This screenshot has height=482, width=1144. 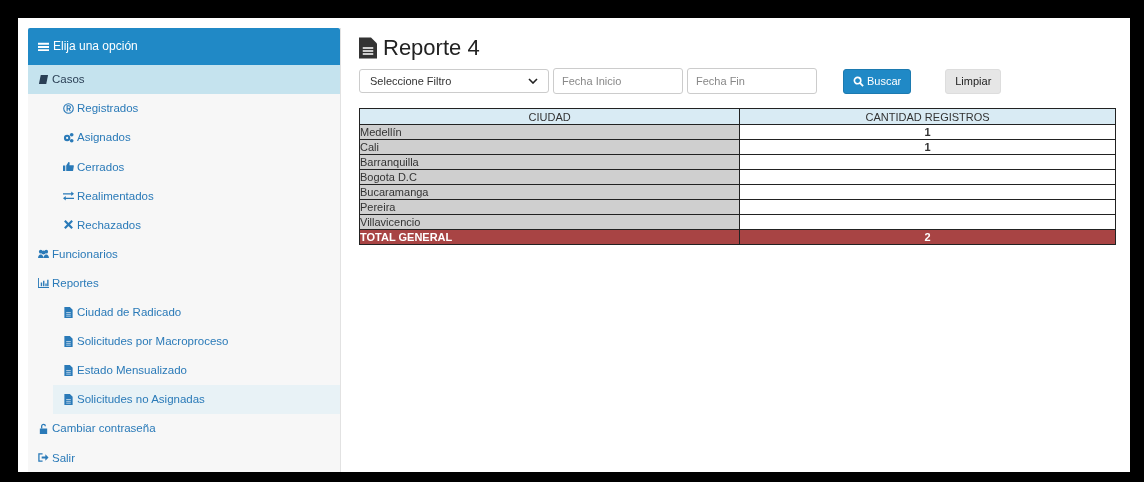 I want to click on submenu-item: Solicitudes por Macroproceso, so click(x=196, y=341).